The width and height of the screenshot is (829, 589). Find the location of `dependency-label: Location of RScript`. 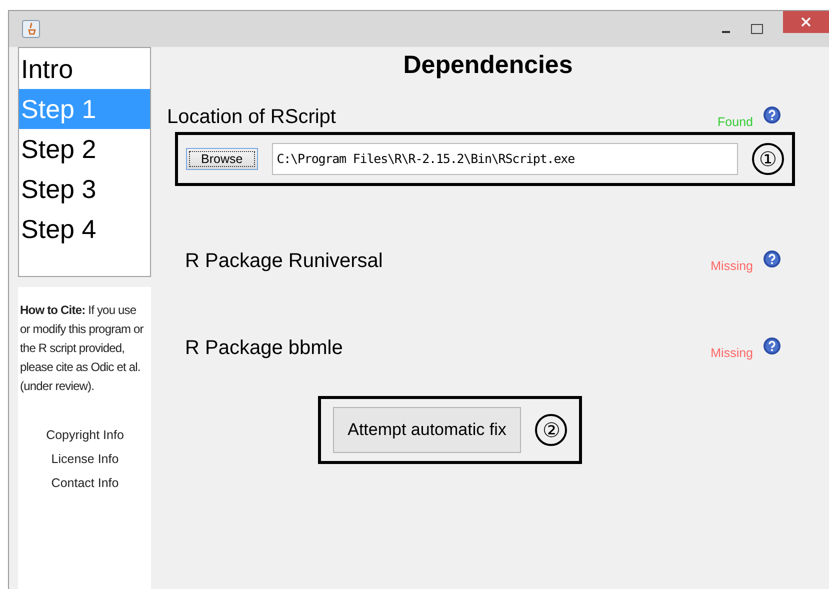

dependency-label: Location of RScript is located at coordinates (252, 117).